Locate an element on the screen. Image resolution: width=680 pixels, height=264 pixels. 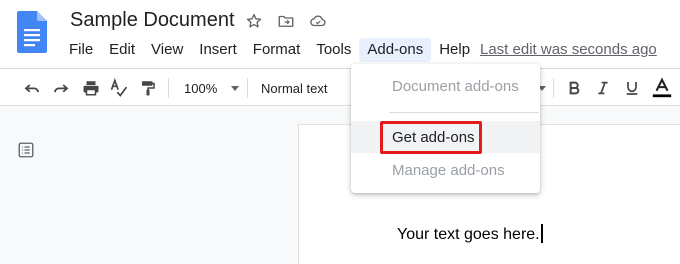
italic-icon is located at coordinates (603, 88).